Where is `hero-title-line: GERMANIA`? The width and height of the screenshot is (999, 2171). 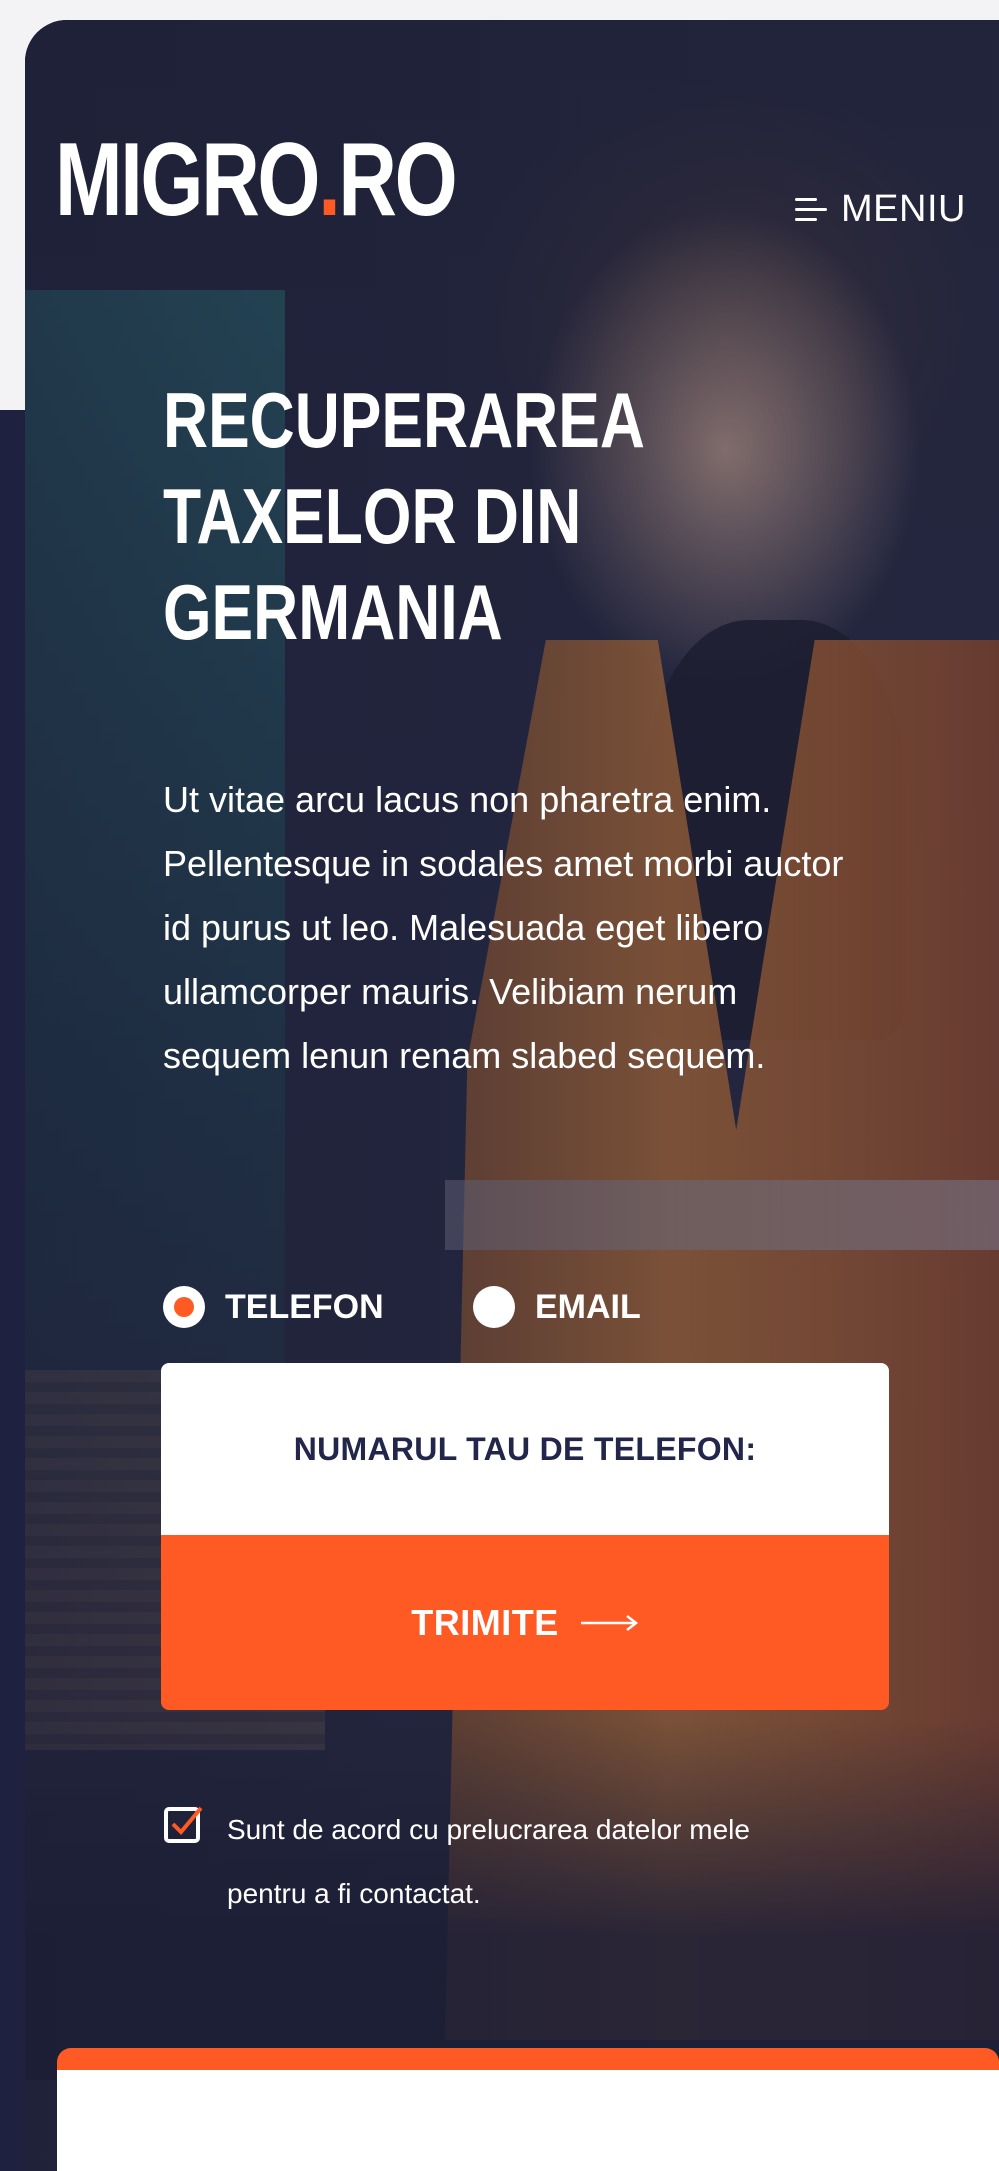 hero-title-line: GERMANIA is located at coordinates (333, 612).